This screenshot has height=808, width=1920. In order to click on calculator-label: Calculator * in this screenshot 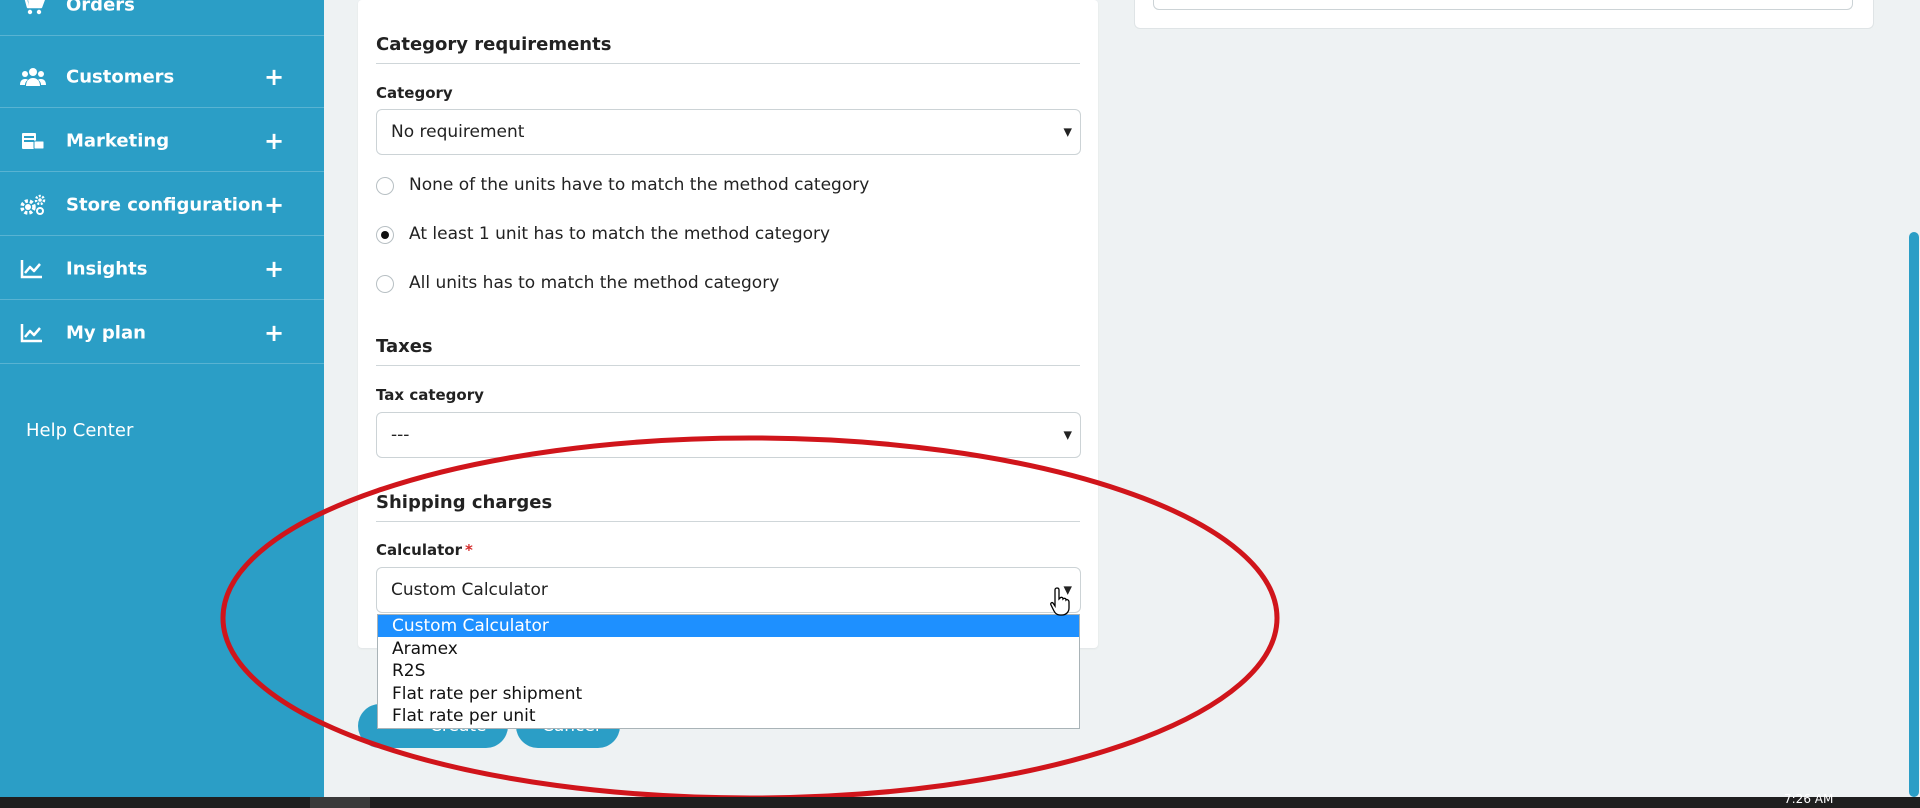, I will do `click(424, 550)`.